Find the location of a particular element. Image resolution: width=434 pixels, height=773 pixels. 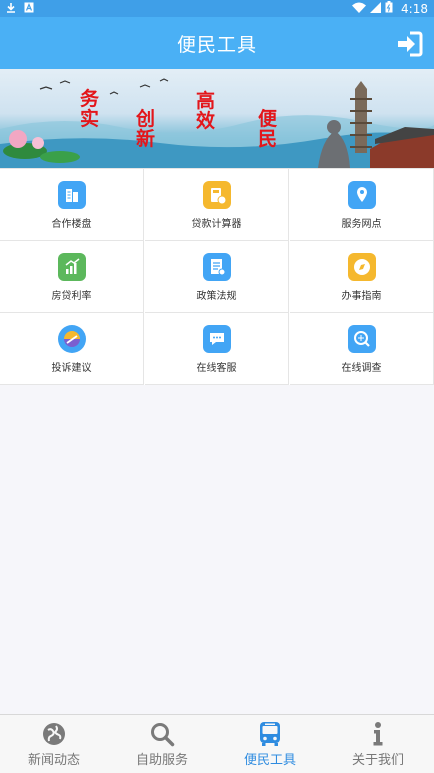

tool-service-guide: 办事指南 is located at coordinates (362, 277).